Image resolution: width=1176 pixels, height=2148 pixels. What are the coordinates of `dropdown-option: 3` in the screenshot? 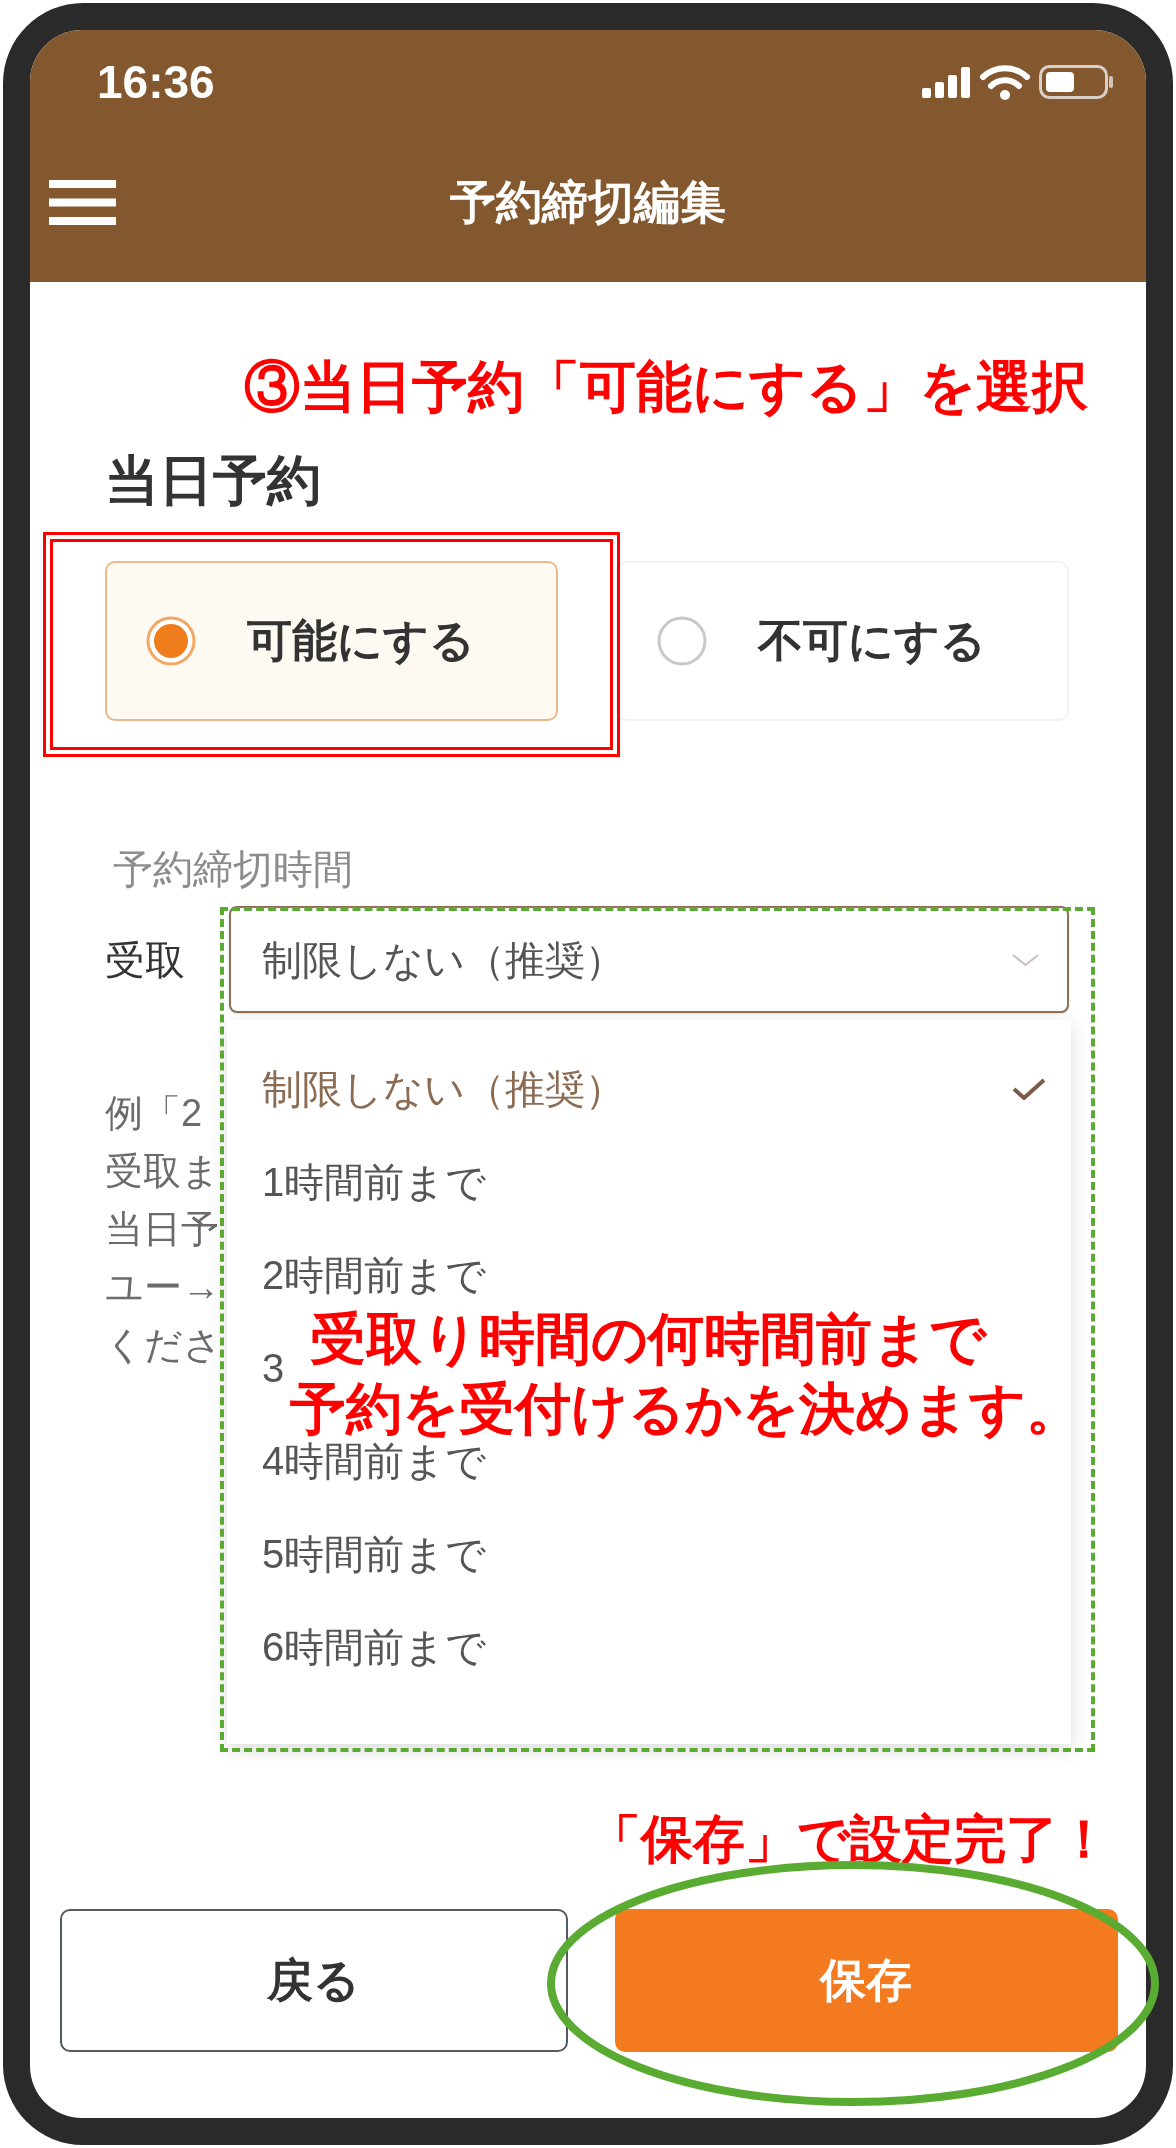 It's located at (273, 1367).